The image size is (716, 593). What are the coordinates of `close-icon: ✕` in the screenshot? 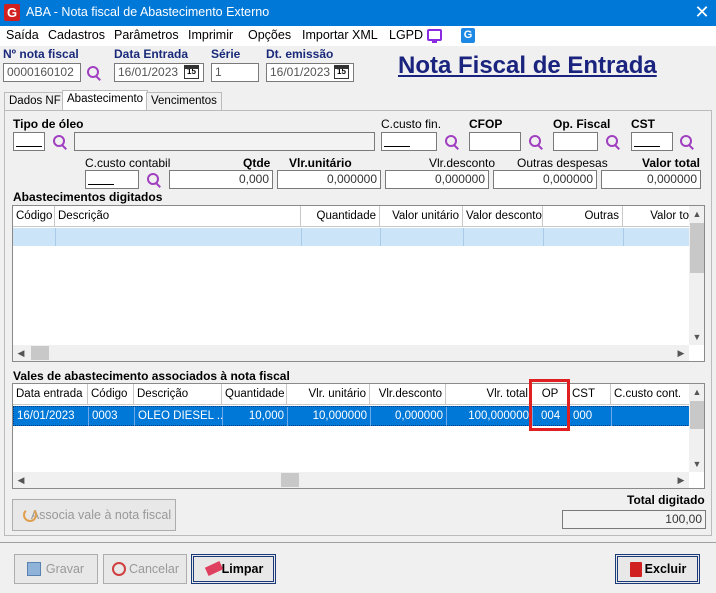 It's located at (702, 13).